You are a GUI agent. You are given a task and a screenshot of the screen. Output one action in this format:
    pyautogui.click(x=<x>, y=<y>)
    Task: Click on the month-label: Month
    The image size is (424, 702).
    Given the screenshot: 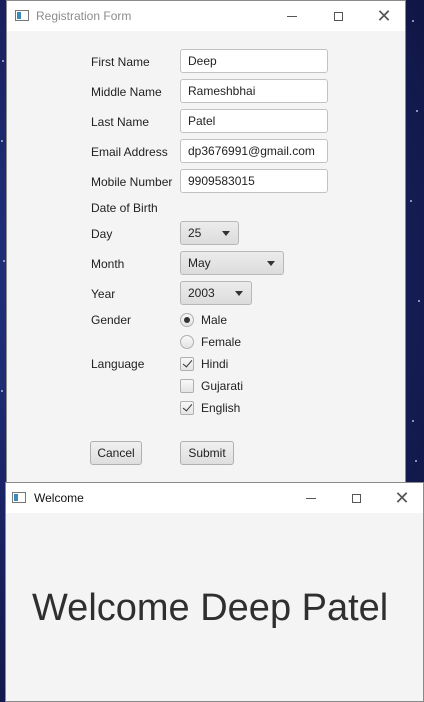 What is the action you would take?
    pyautogui.click(x=108, y=264)
    